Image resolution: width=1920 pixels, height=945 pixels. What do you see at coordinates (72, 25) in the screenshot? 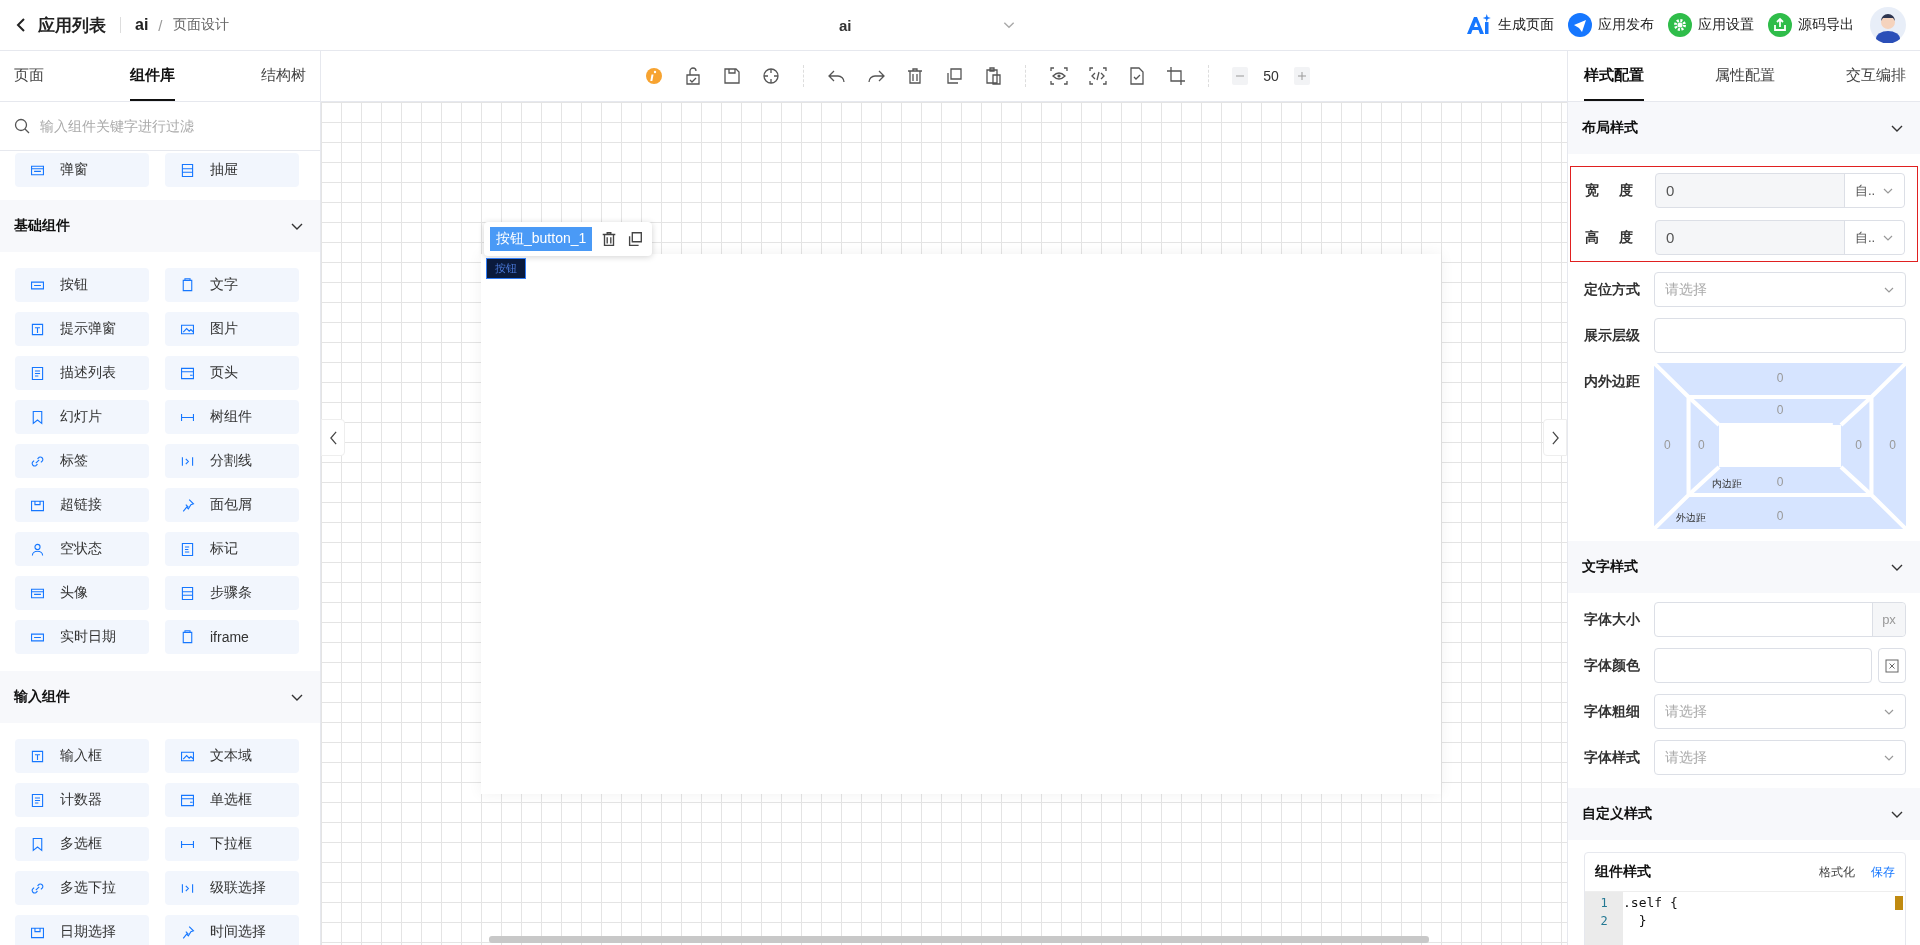
I see `back-link: 应用列表` at bounding box center [72, 25].